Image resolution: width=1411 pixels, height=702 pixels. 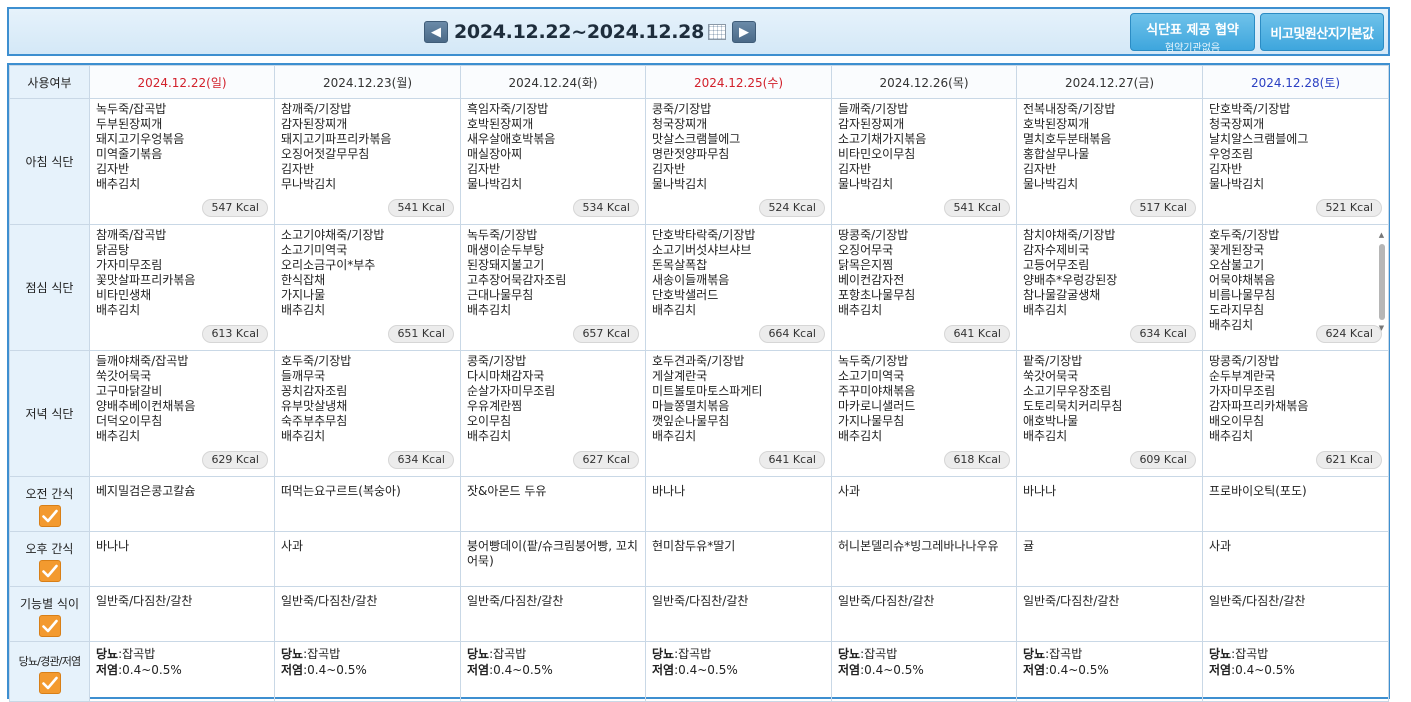 I want to click on snack-cell: 떠먹는요구르트(복숭아), so click(x=367, y=504).